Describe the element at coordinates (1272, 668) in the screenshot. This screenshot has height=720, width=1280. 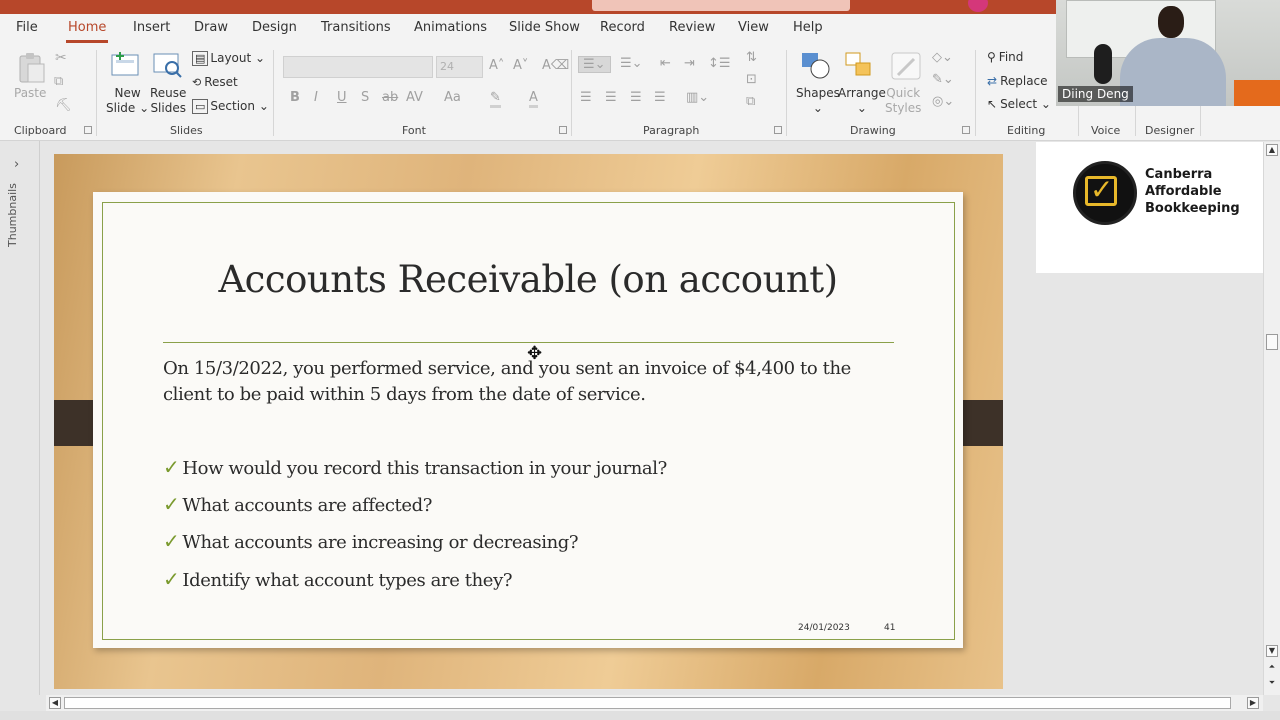
I see `previous-slide-icon: ⏶` at that location.